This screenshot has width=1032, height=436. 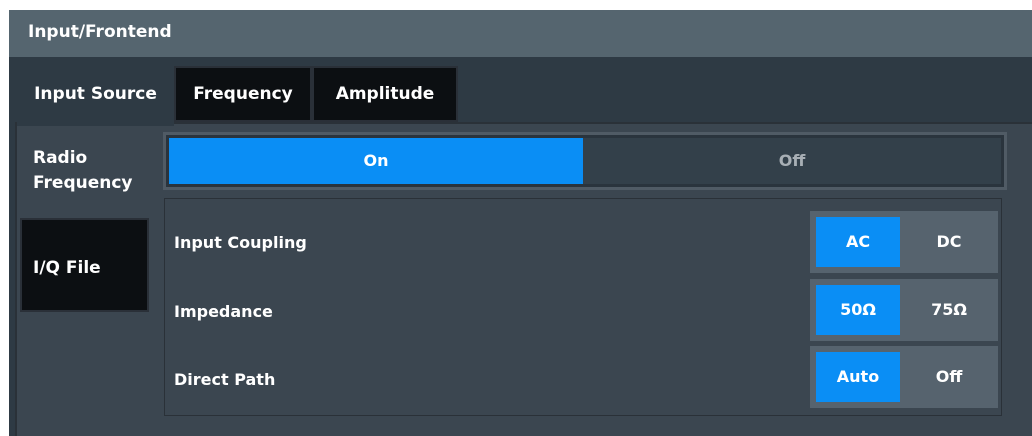 I want to click on source-tab-radio-frequency: Radio Frequency, so click(x=84, y=173).